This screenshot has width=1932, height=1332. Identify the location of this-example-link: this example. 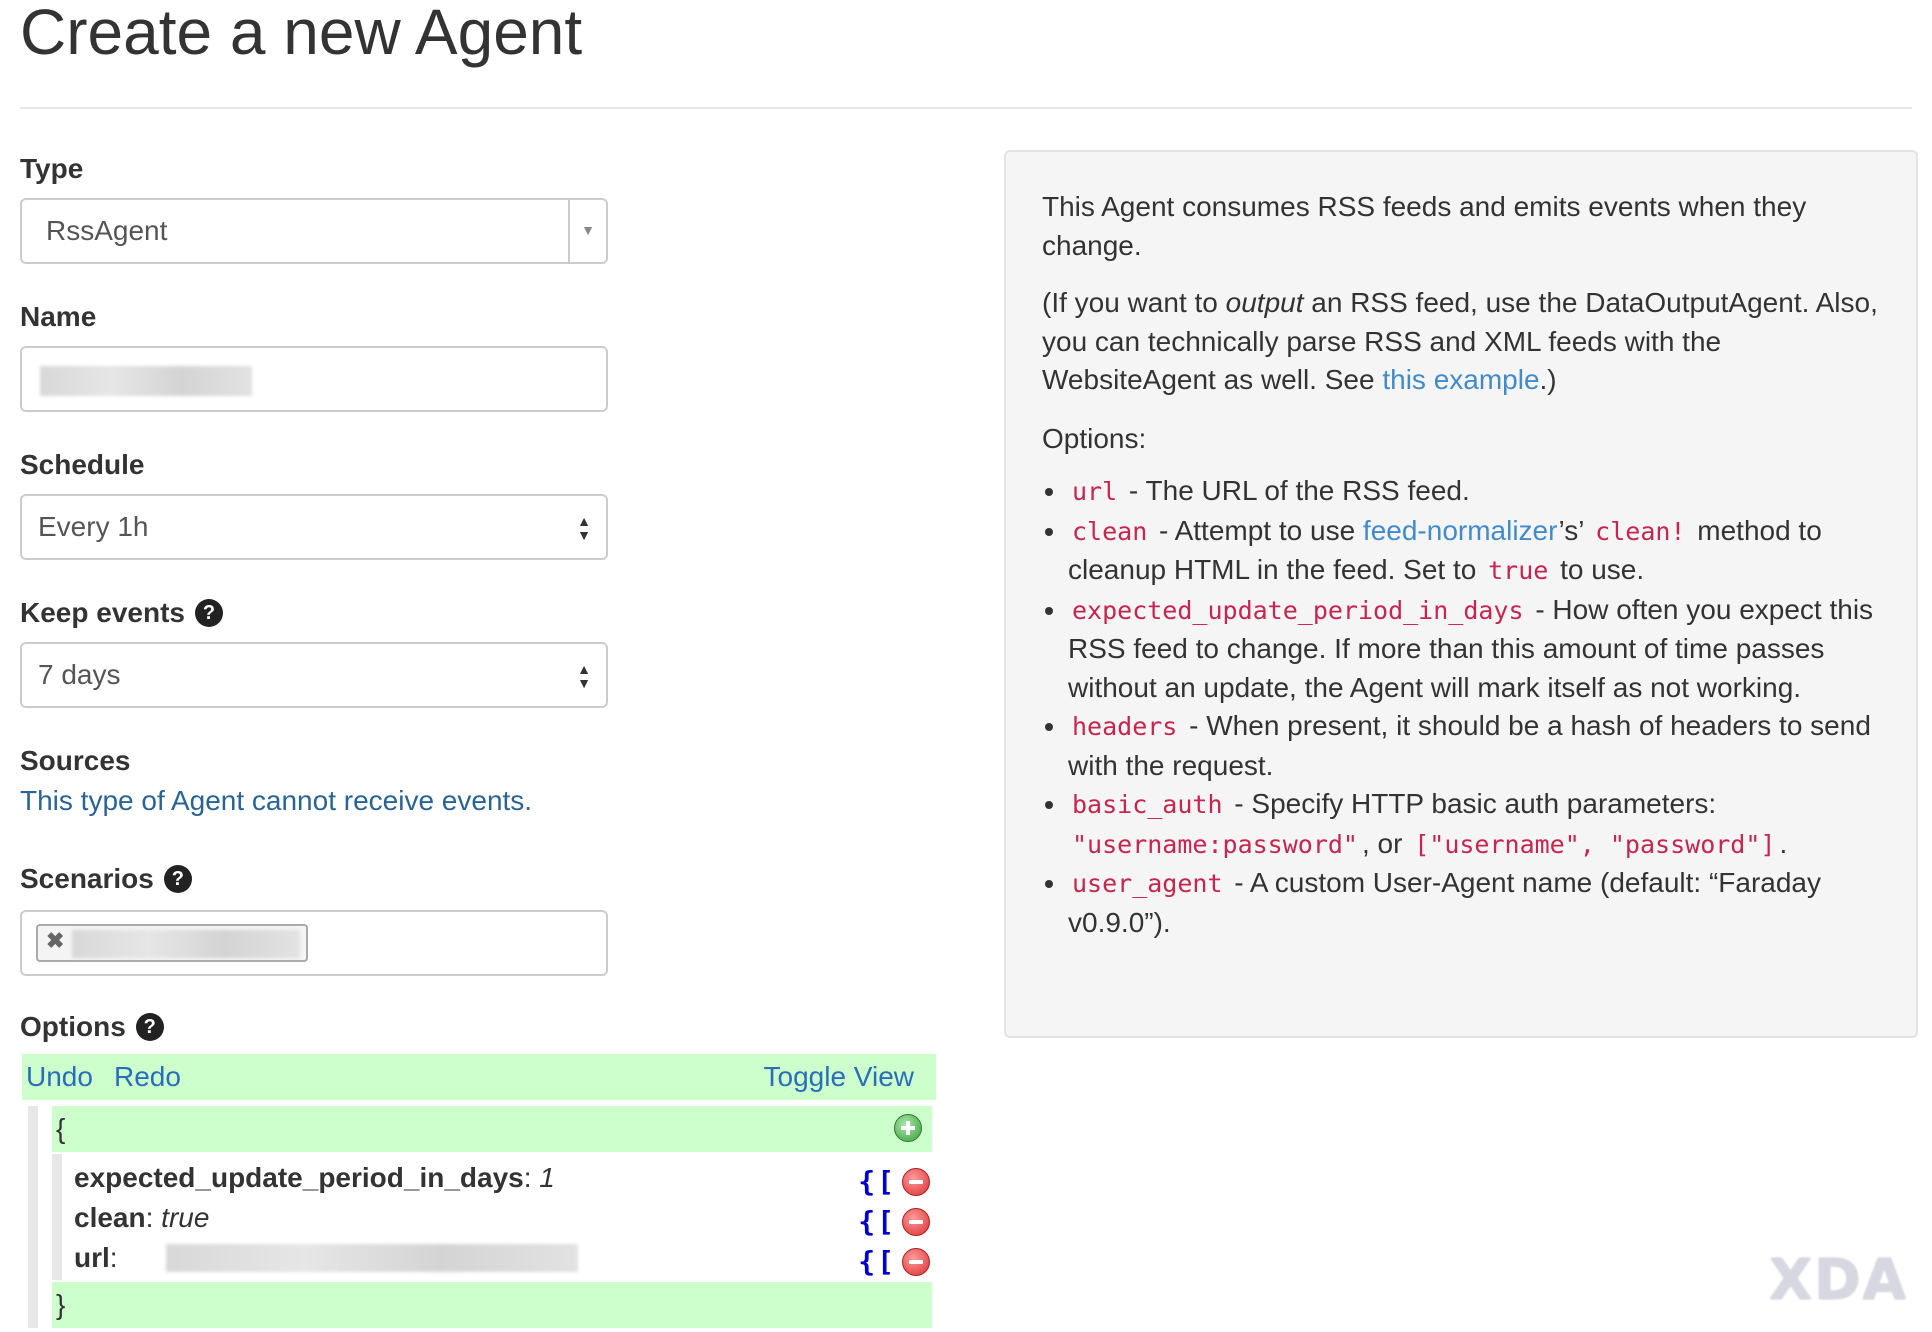
(1460, 379).